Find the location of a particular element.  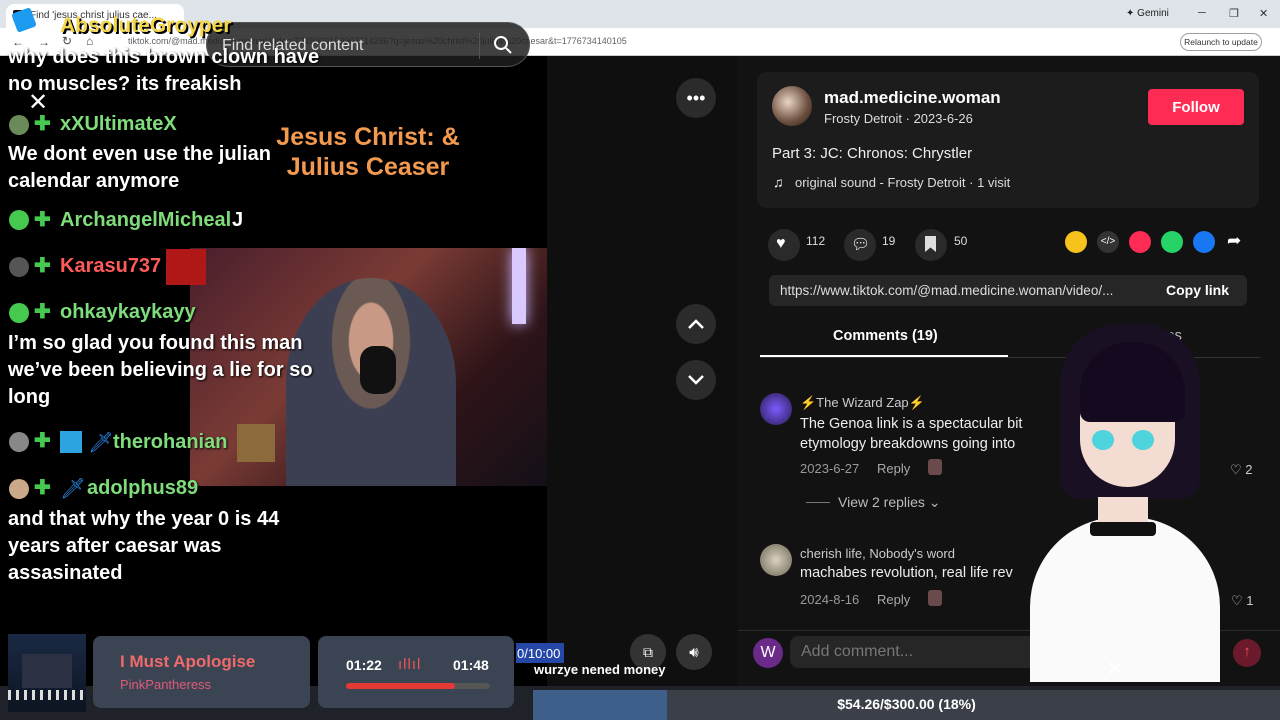

previous-video-button is located at coordinates (696, 324).